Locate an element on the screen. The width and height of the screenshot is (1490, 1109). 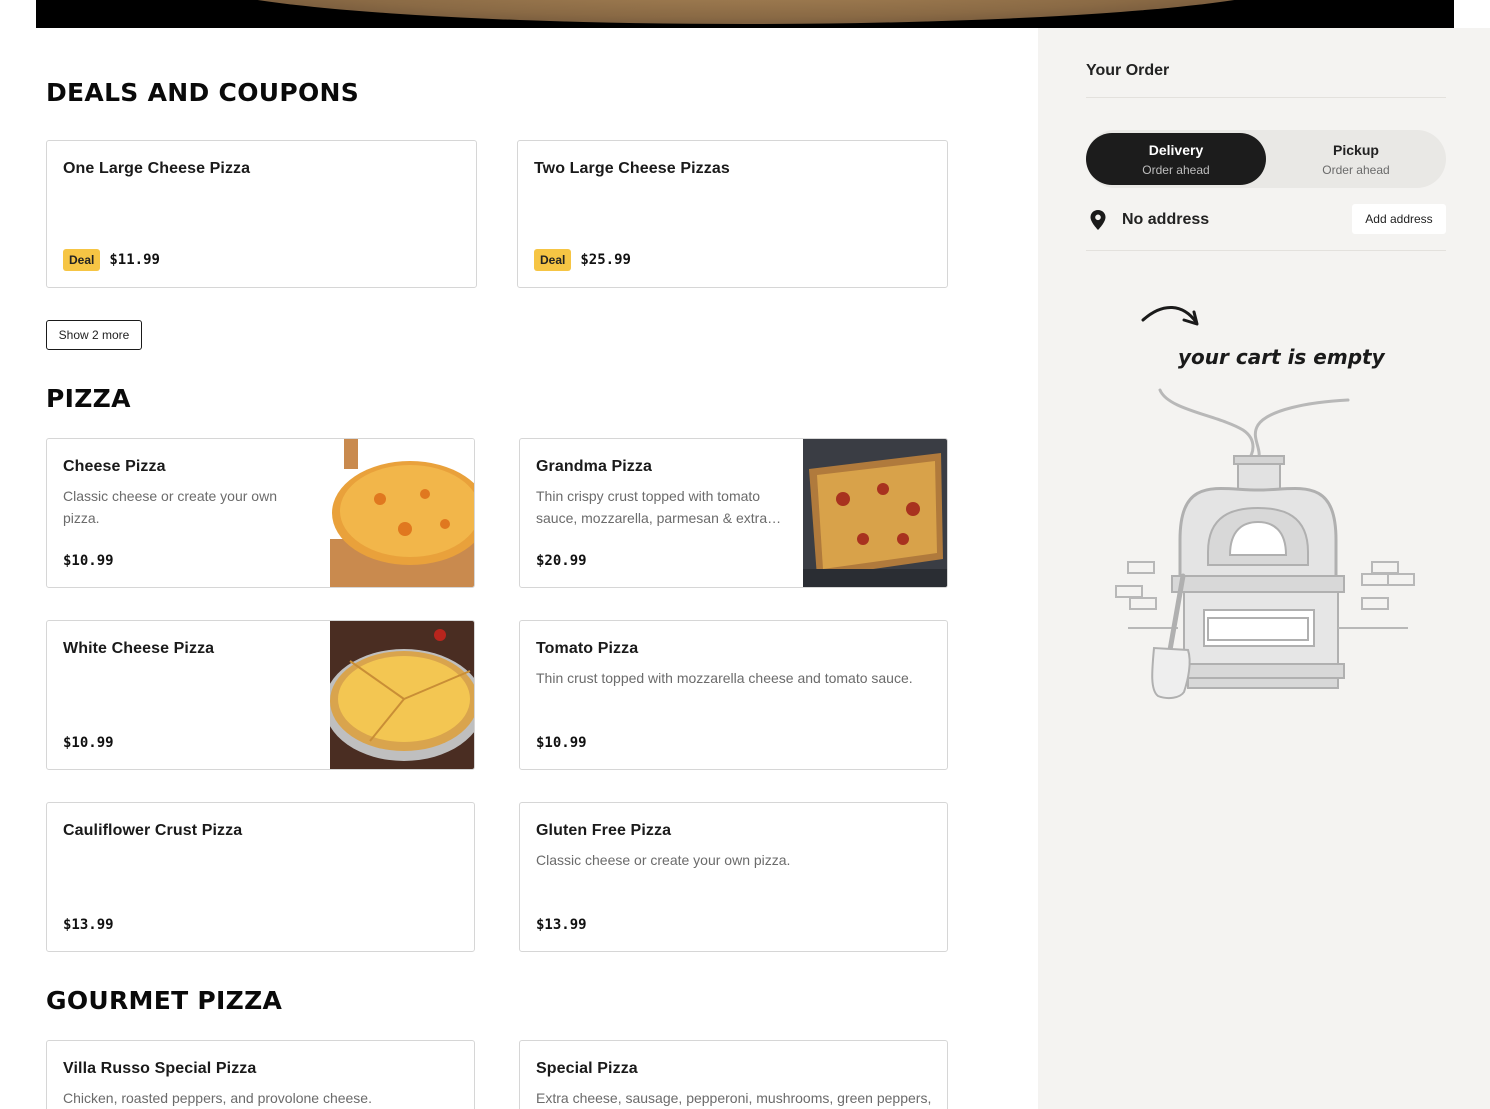
pickup-option: Pickup Order ahead is located at coordinates (1356, 159).